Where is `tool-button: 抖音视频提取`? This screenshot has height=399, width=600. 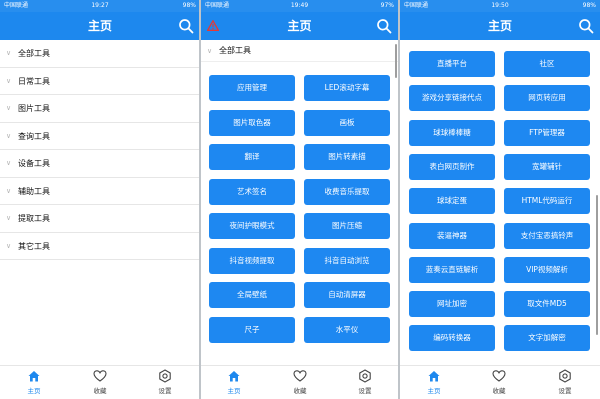 tool-button: 抖音视频提取 is located at coordinates (252, 260).